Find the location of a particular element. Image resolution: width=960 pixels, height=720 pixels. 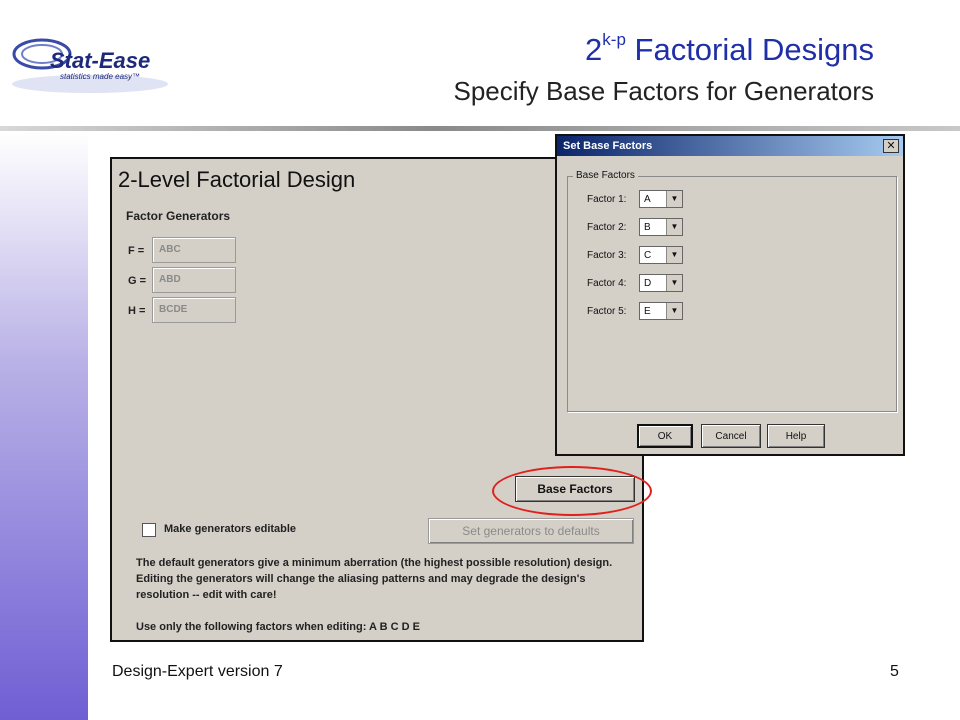

factor-label: Factor 3: is located at coordinates (607, 255).